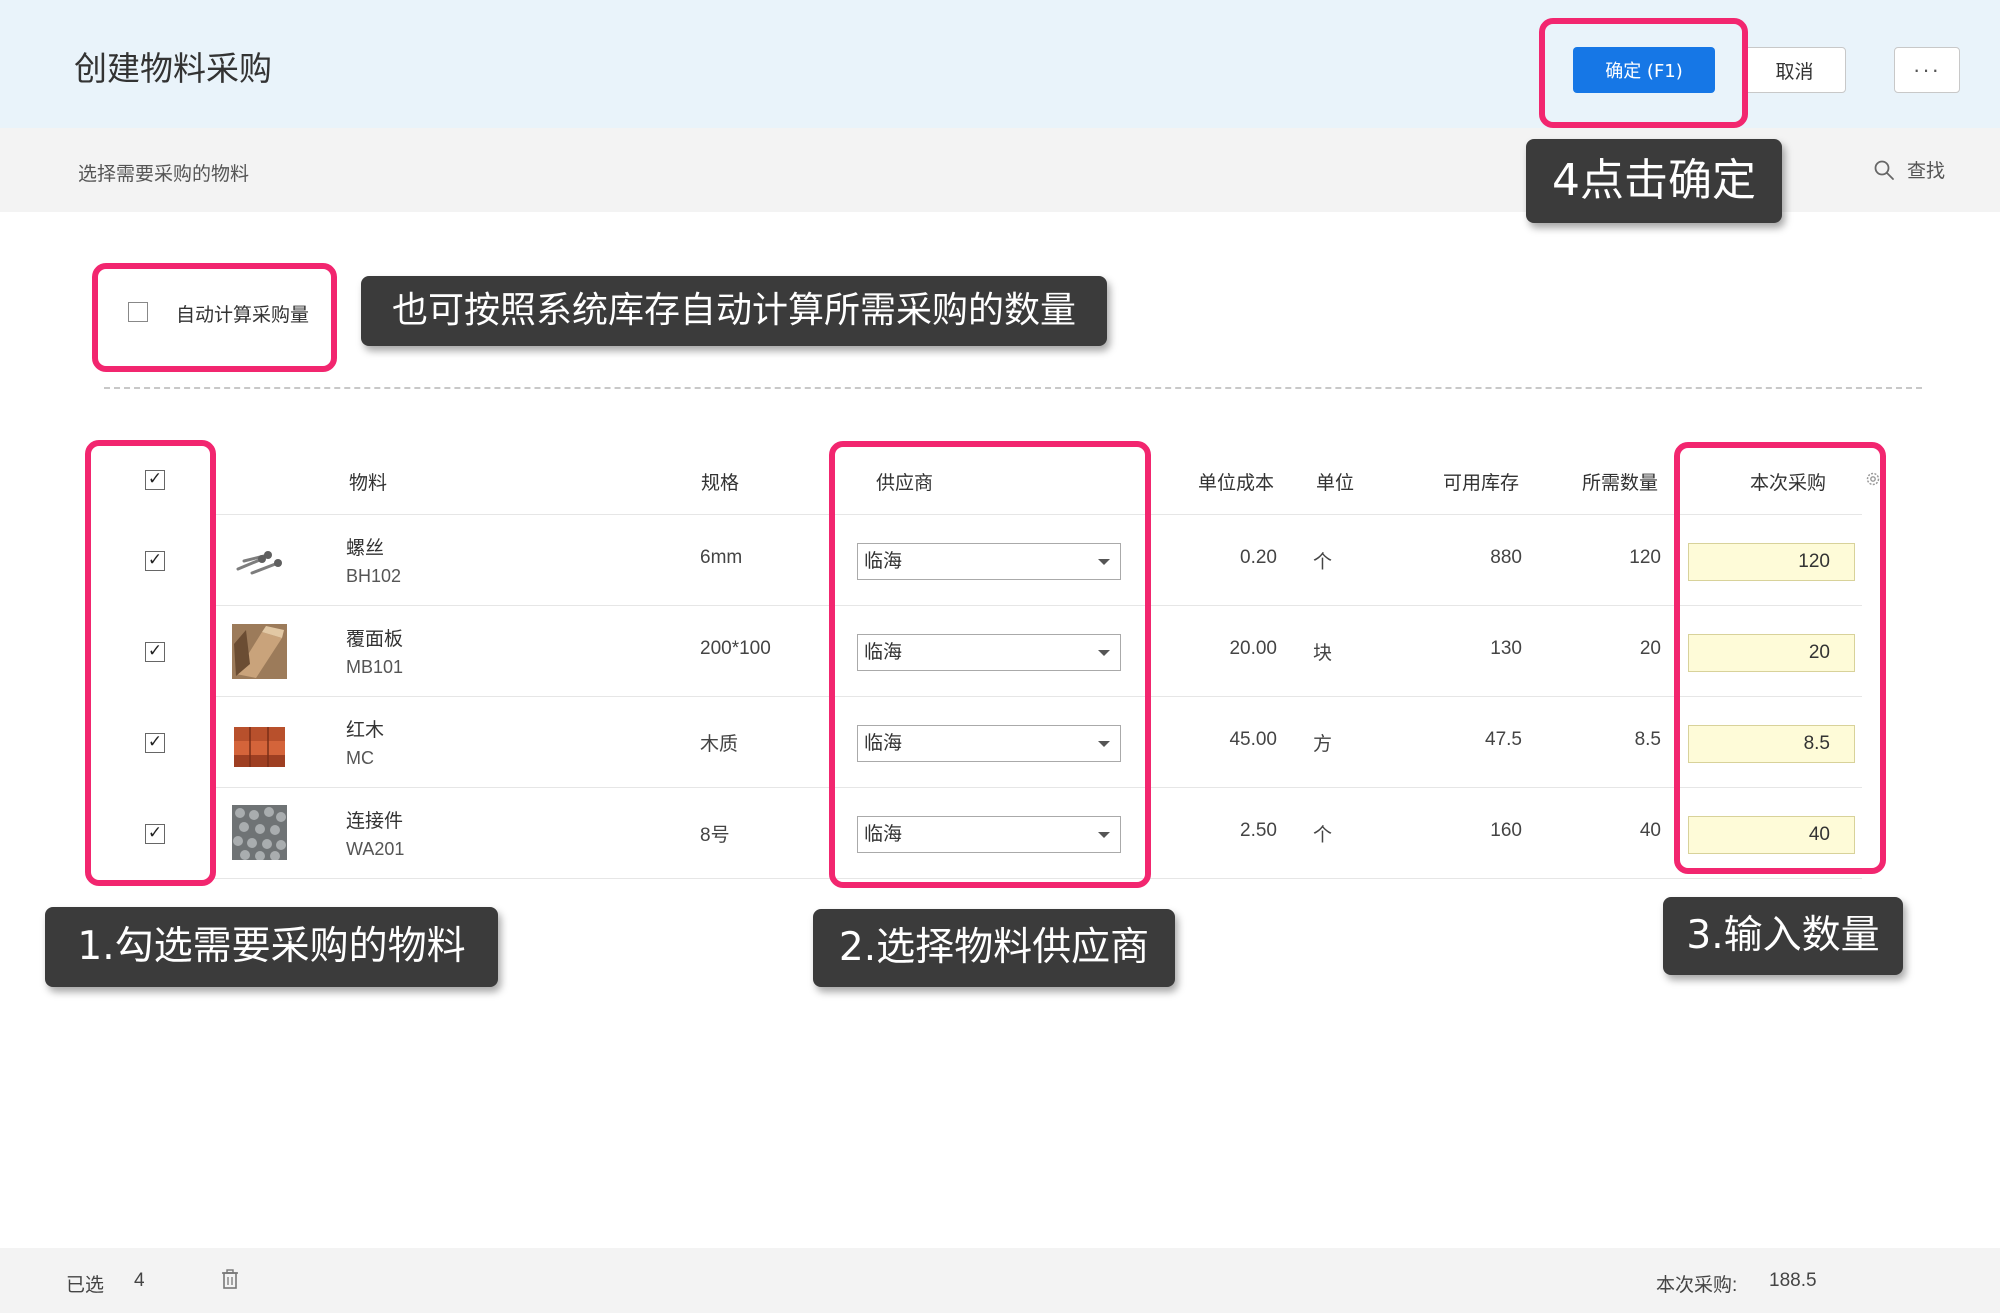 The width and height of the screenshot is (2000, 1313). Describe the element at coordinates (1503, 739) in the screenshot. I see `stock-value: 47.5` at that location.